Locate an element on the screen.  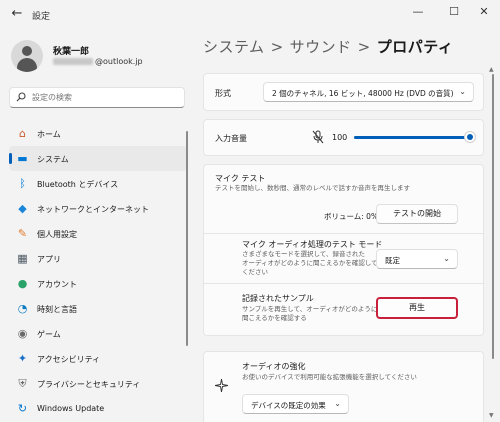
sidebar-item-label: Bluetooth とデバイス is located at coordinates (78, 184).